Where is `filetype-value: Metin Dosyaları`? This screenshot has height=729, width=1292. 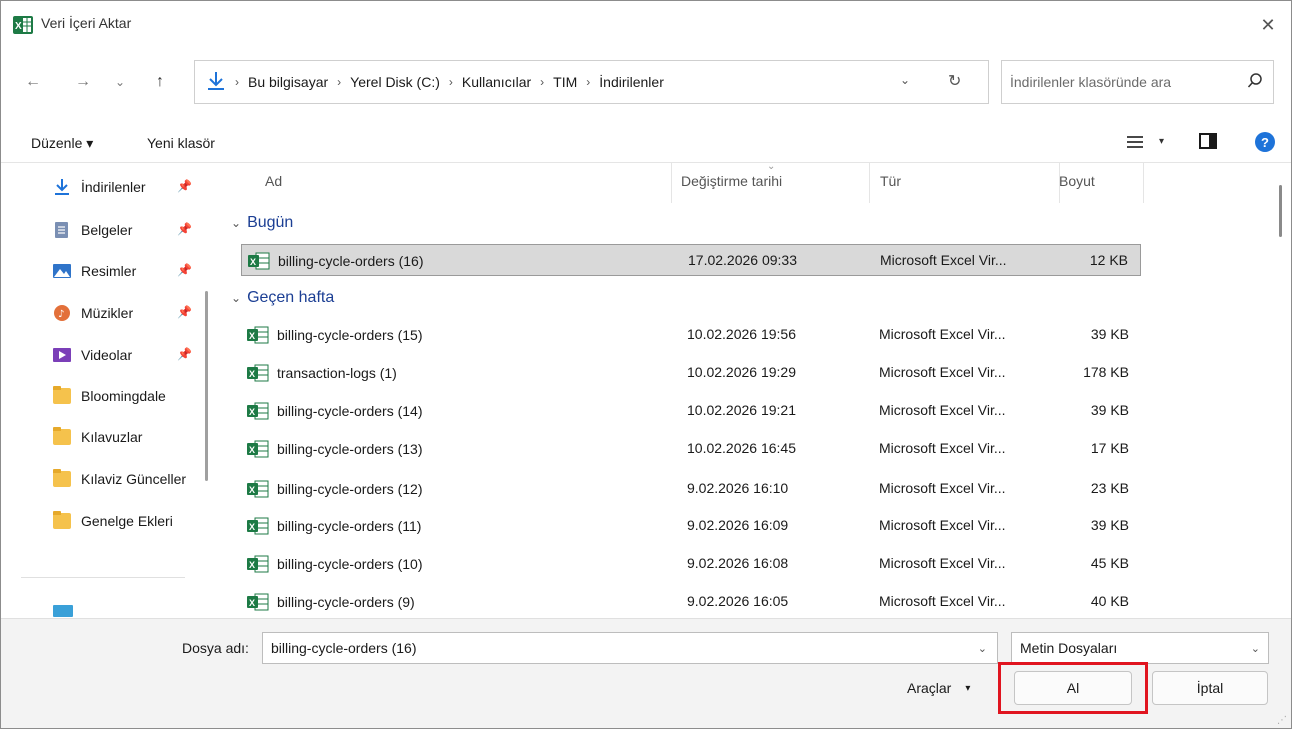
filetype-value: Metin Dosyaları is located at coordinates (1069, 648).